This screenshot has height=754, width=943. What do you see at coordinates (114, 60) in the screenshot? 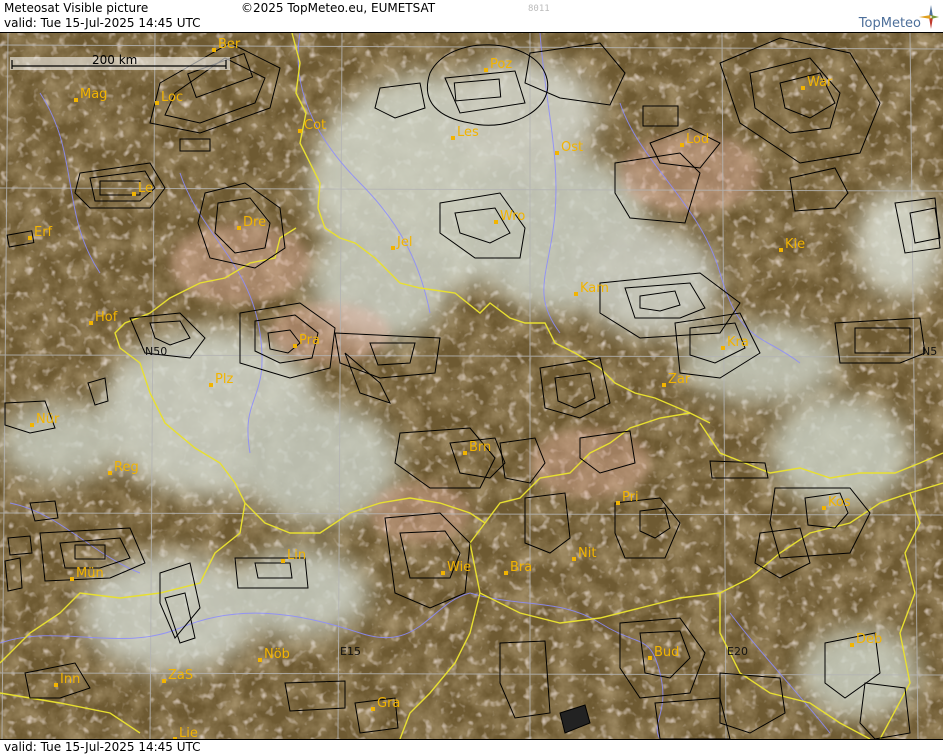
I see `scale-label: 200 km` at bounding box center [114, 60].